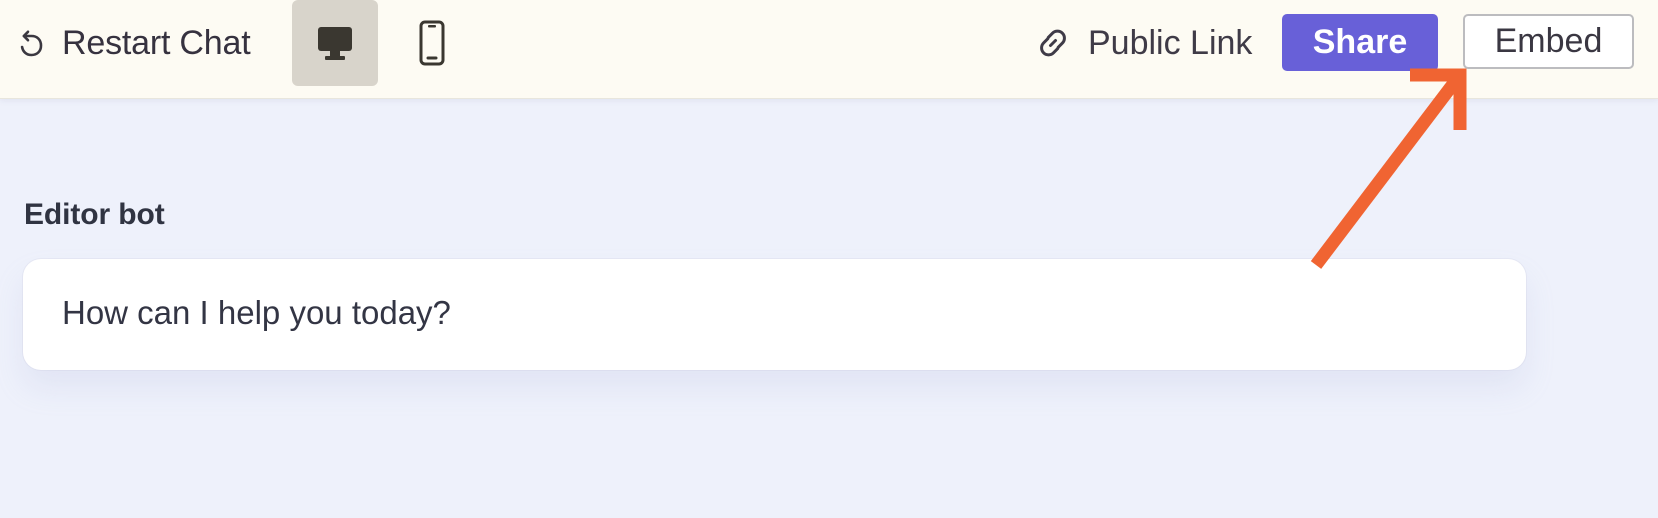 Image resolution: width=1658 pixels, height=518 pixels. I want to click on restart-chat-button: Restart Chat, so click(140, 43).